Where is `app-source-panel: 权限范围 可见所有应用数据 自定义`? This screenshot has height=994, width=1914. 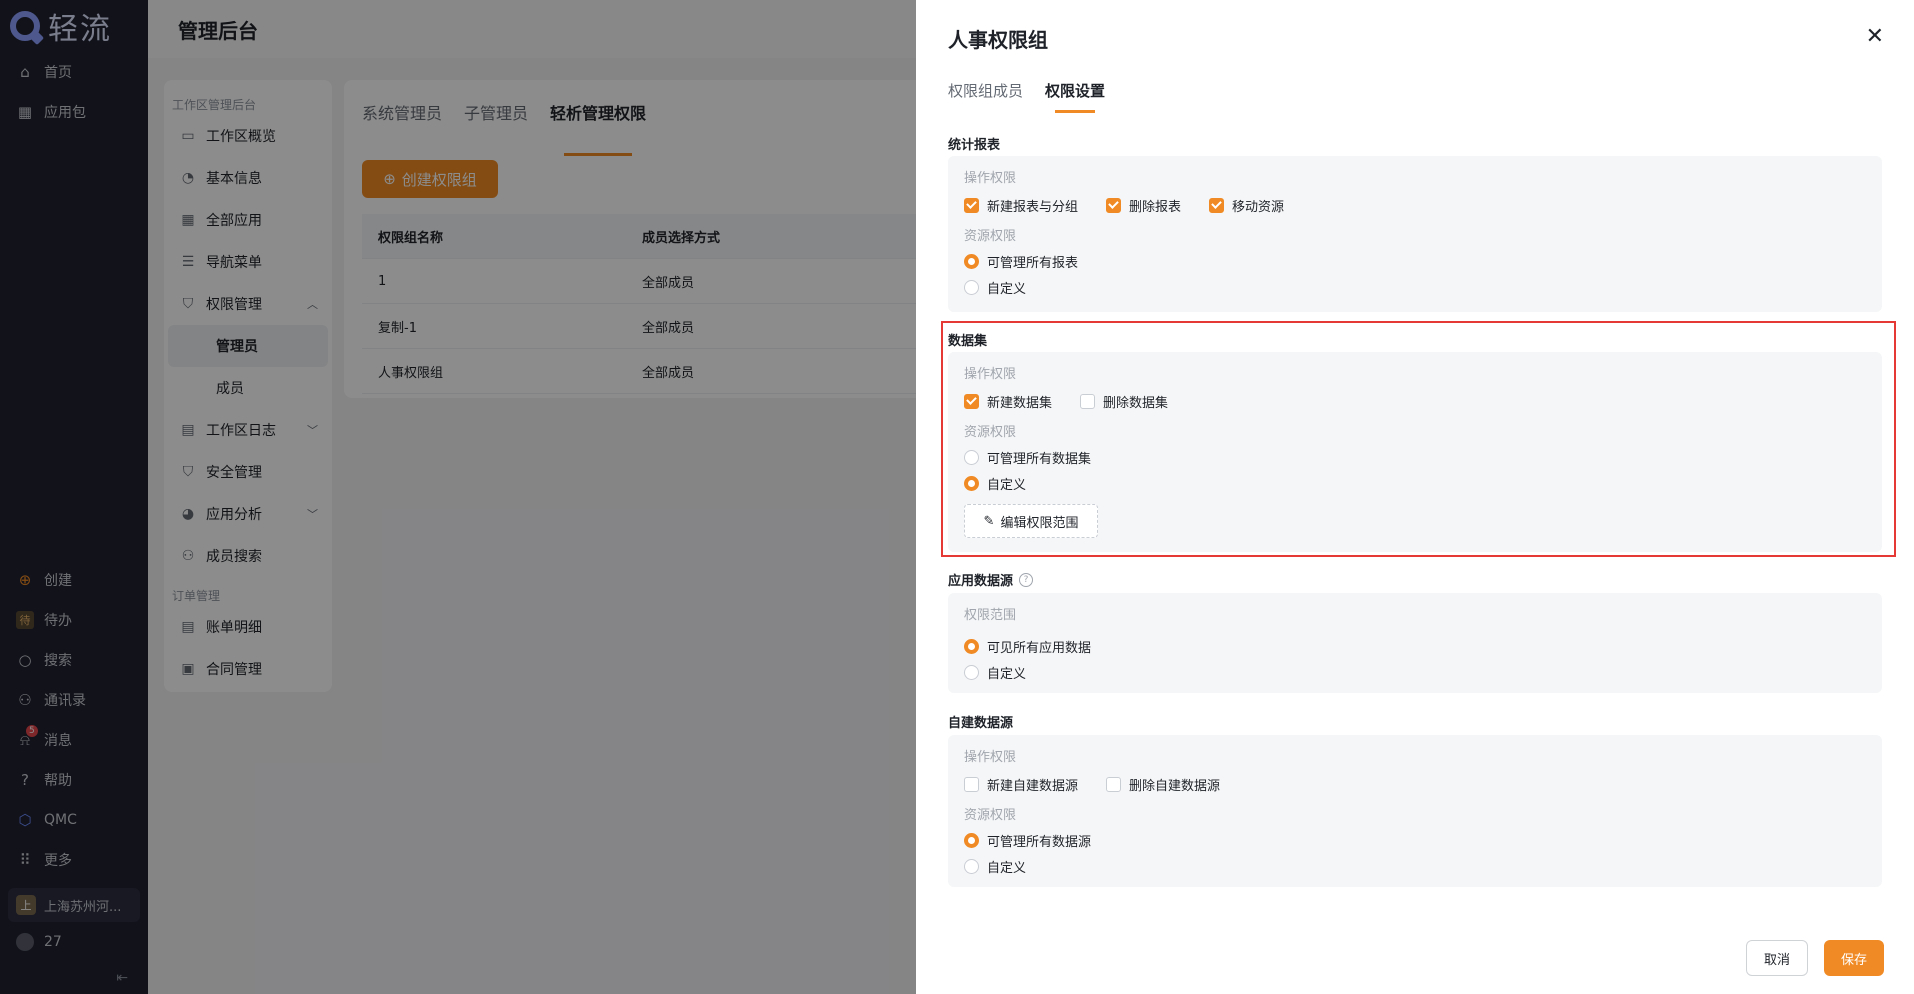 app-source-panel: 权限范围 可见所有应用数据 自定义 is located at coordinates (1415, 643).